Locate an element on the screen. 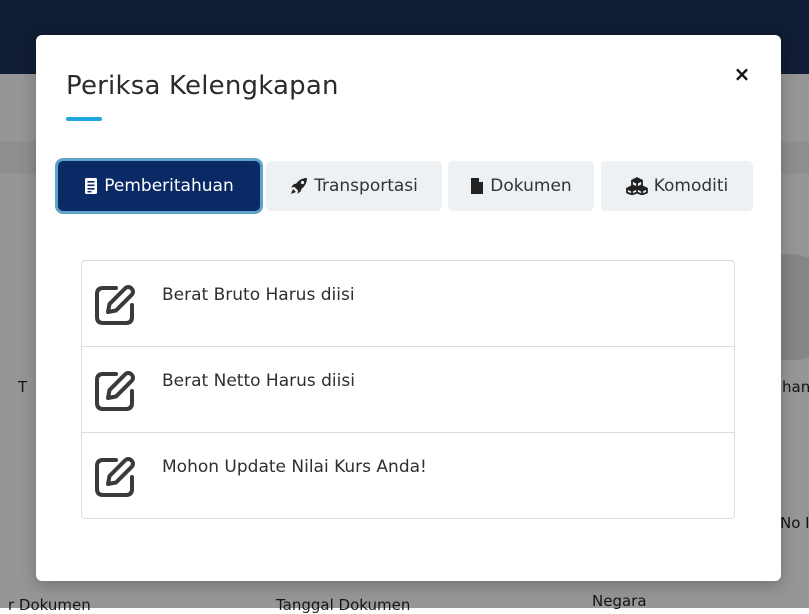 The height and width of the screenshot is (614, 809). close-button: × is located at coordinates (742, 74).